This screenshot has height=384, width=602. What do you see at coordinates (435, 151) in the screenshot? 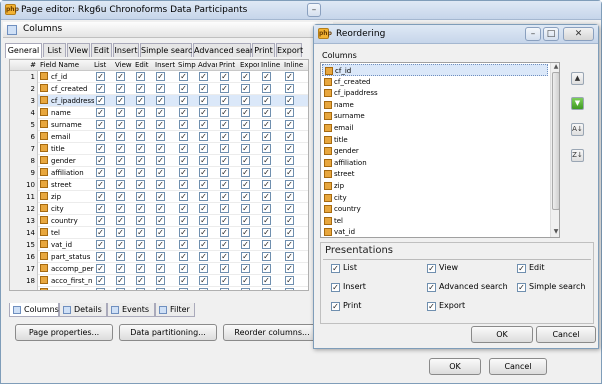
I see `list-item: gender` at bounding box center [435, 151].